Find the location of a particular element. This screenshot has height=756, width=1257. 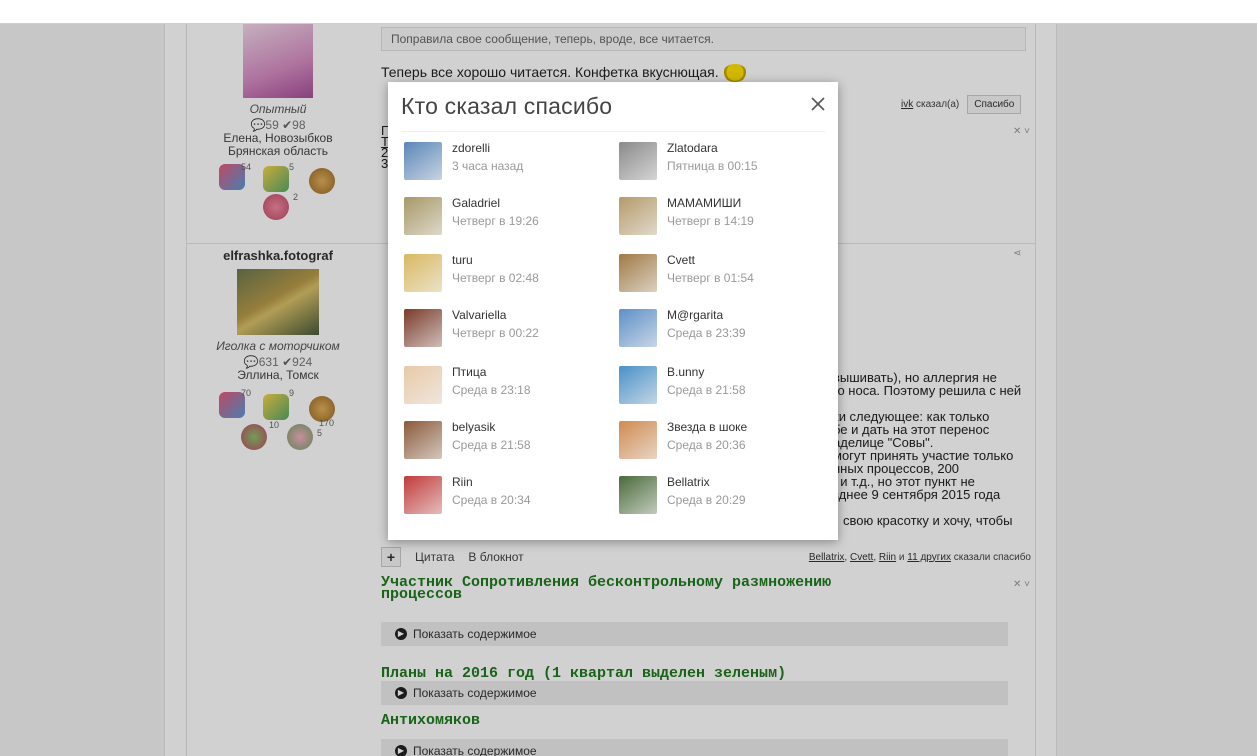

thanks-user-name: Valvariella is located at coordinates (495, 315).